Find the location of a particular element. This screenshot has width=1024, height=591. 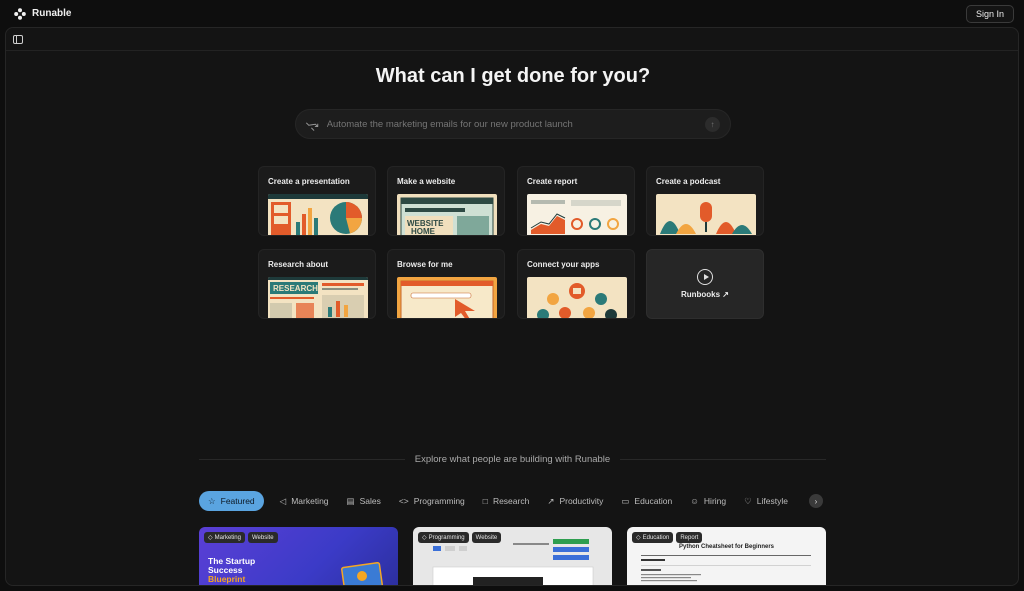

card-runbooks: Runbooks ↗ is located at coordinates (705, 284).